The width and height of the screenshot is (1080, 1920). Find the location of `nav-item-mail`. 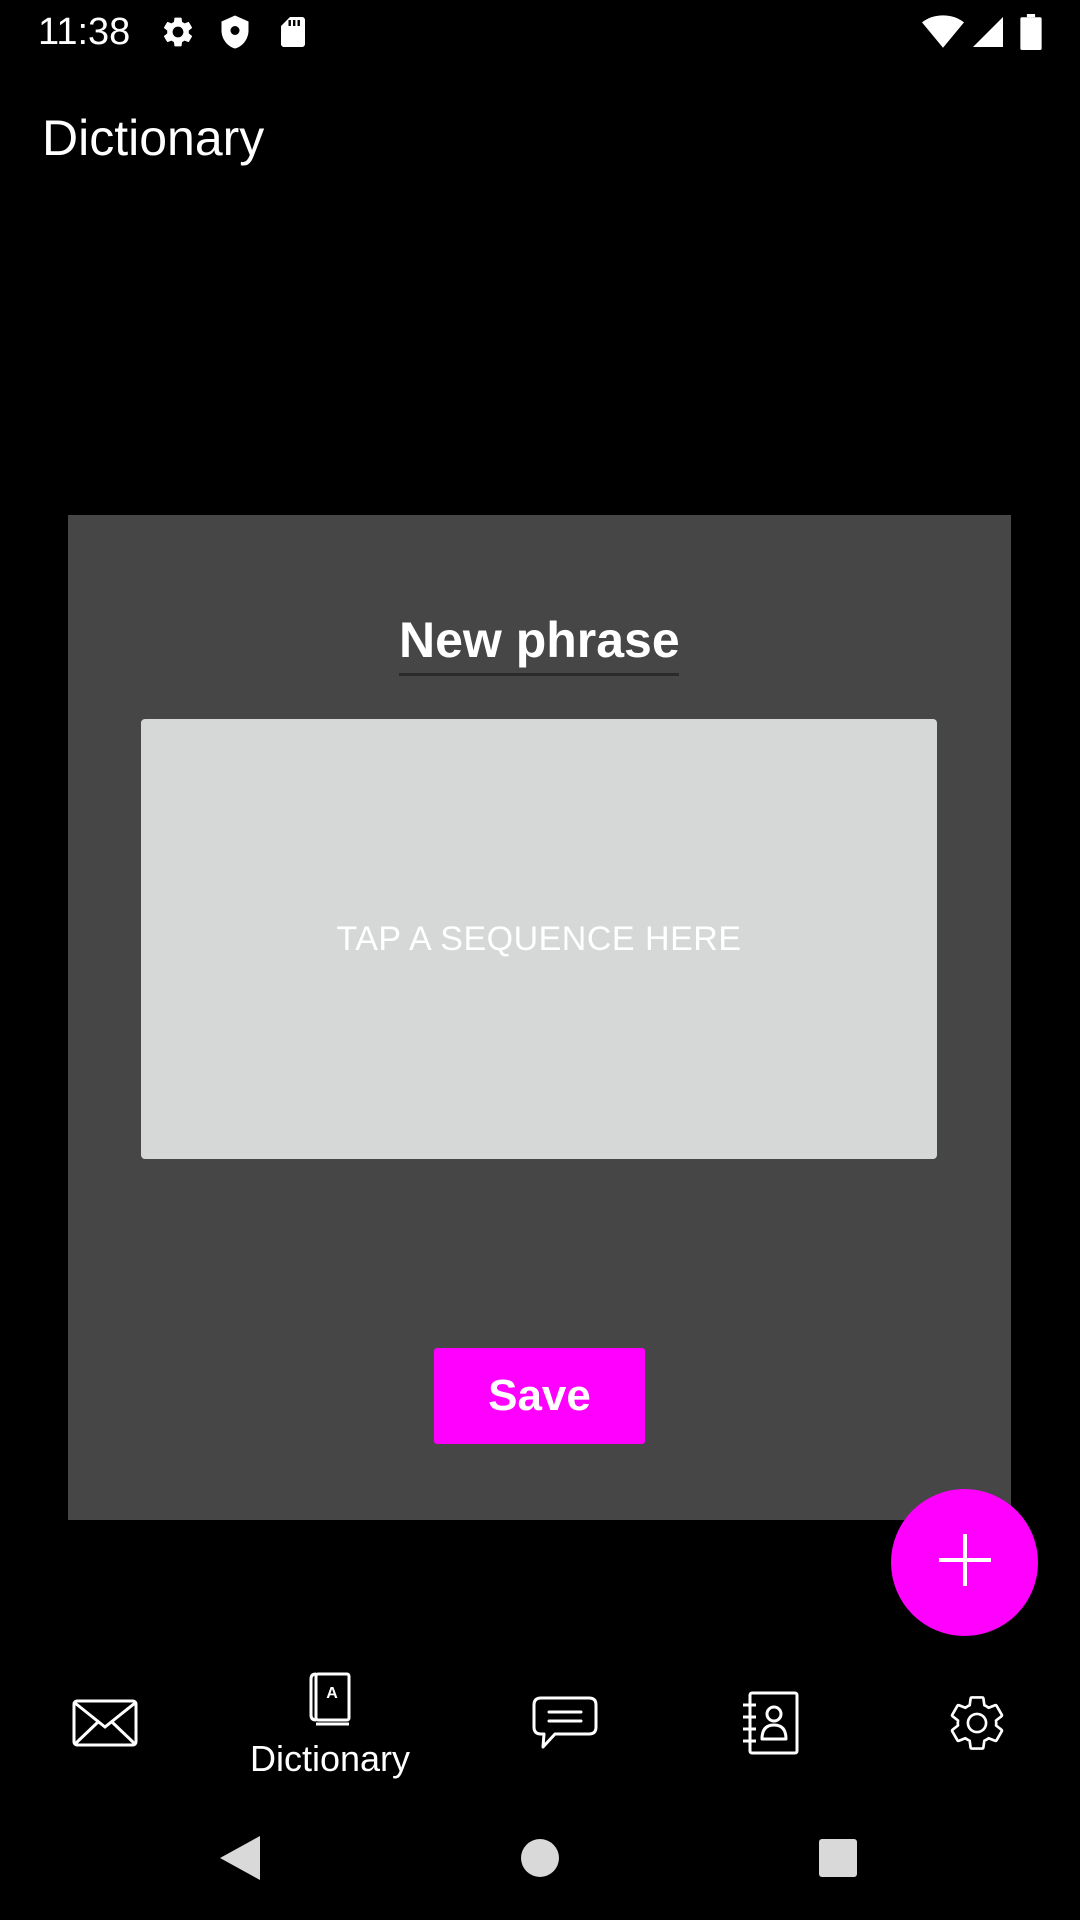

nav-item-mail is located at coordinates (105, 1725).